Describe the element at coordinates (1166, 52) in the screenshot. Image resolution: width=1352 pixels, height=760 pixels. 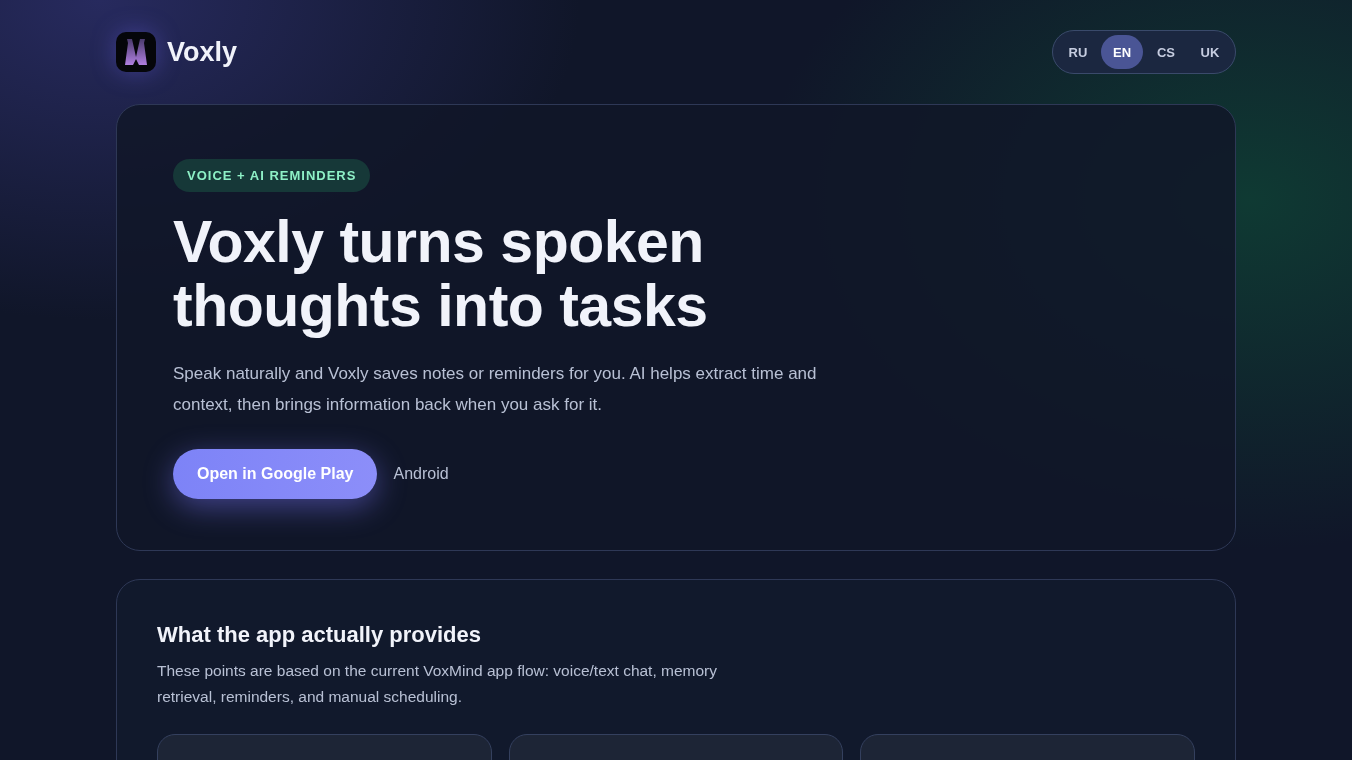
I see `language-option: CS` at that location.